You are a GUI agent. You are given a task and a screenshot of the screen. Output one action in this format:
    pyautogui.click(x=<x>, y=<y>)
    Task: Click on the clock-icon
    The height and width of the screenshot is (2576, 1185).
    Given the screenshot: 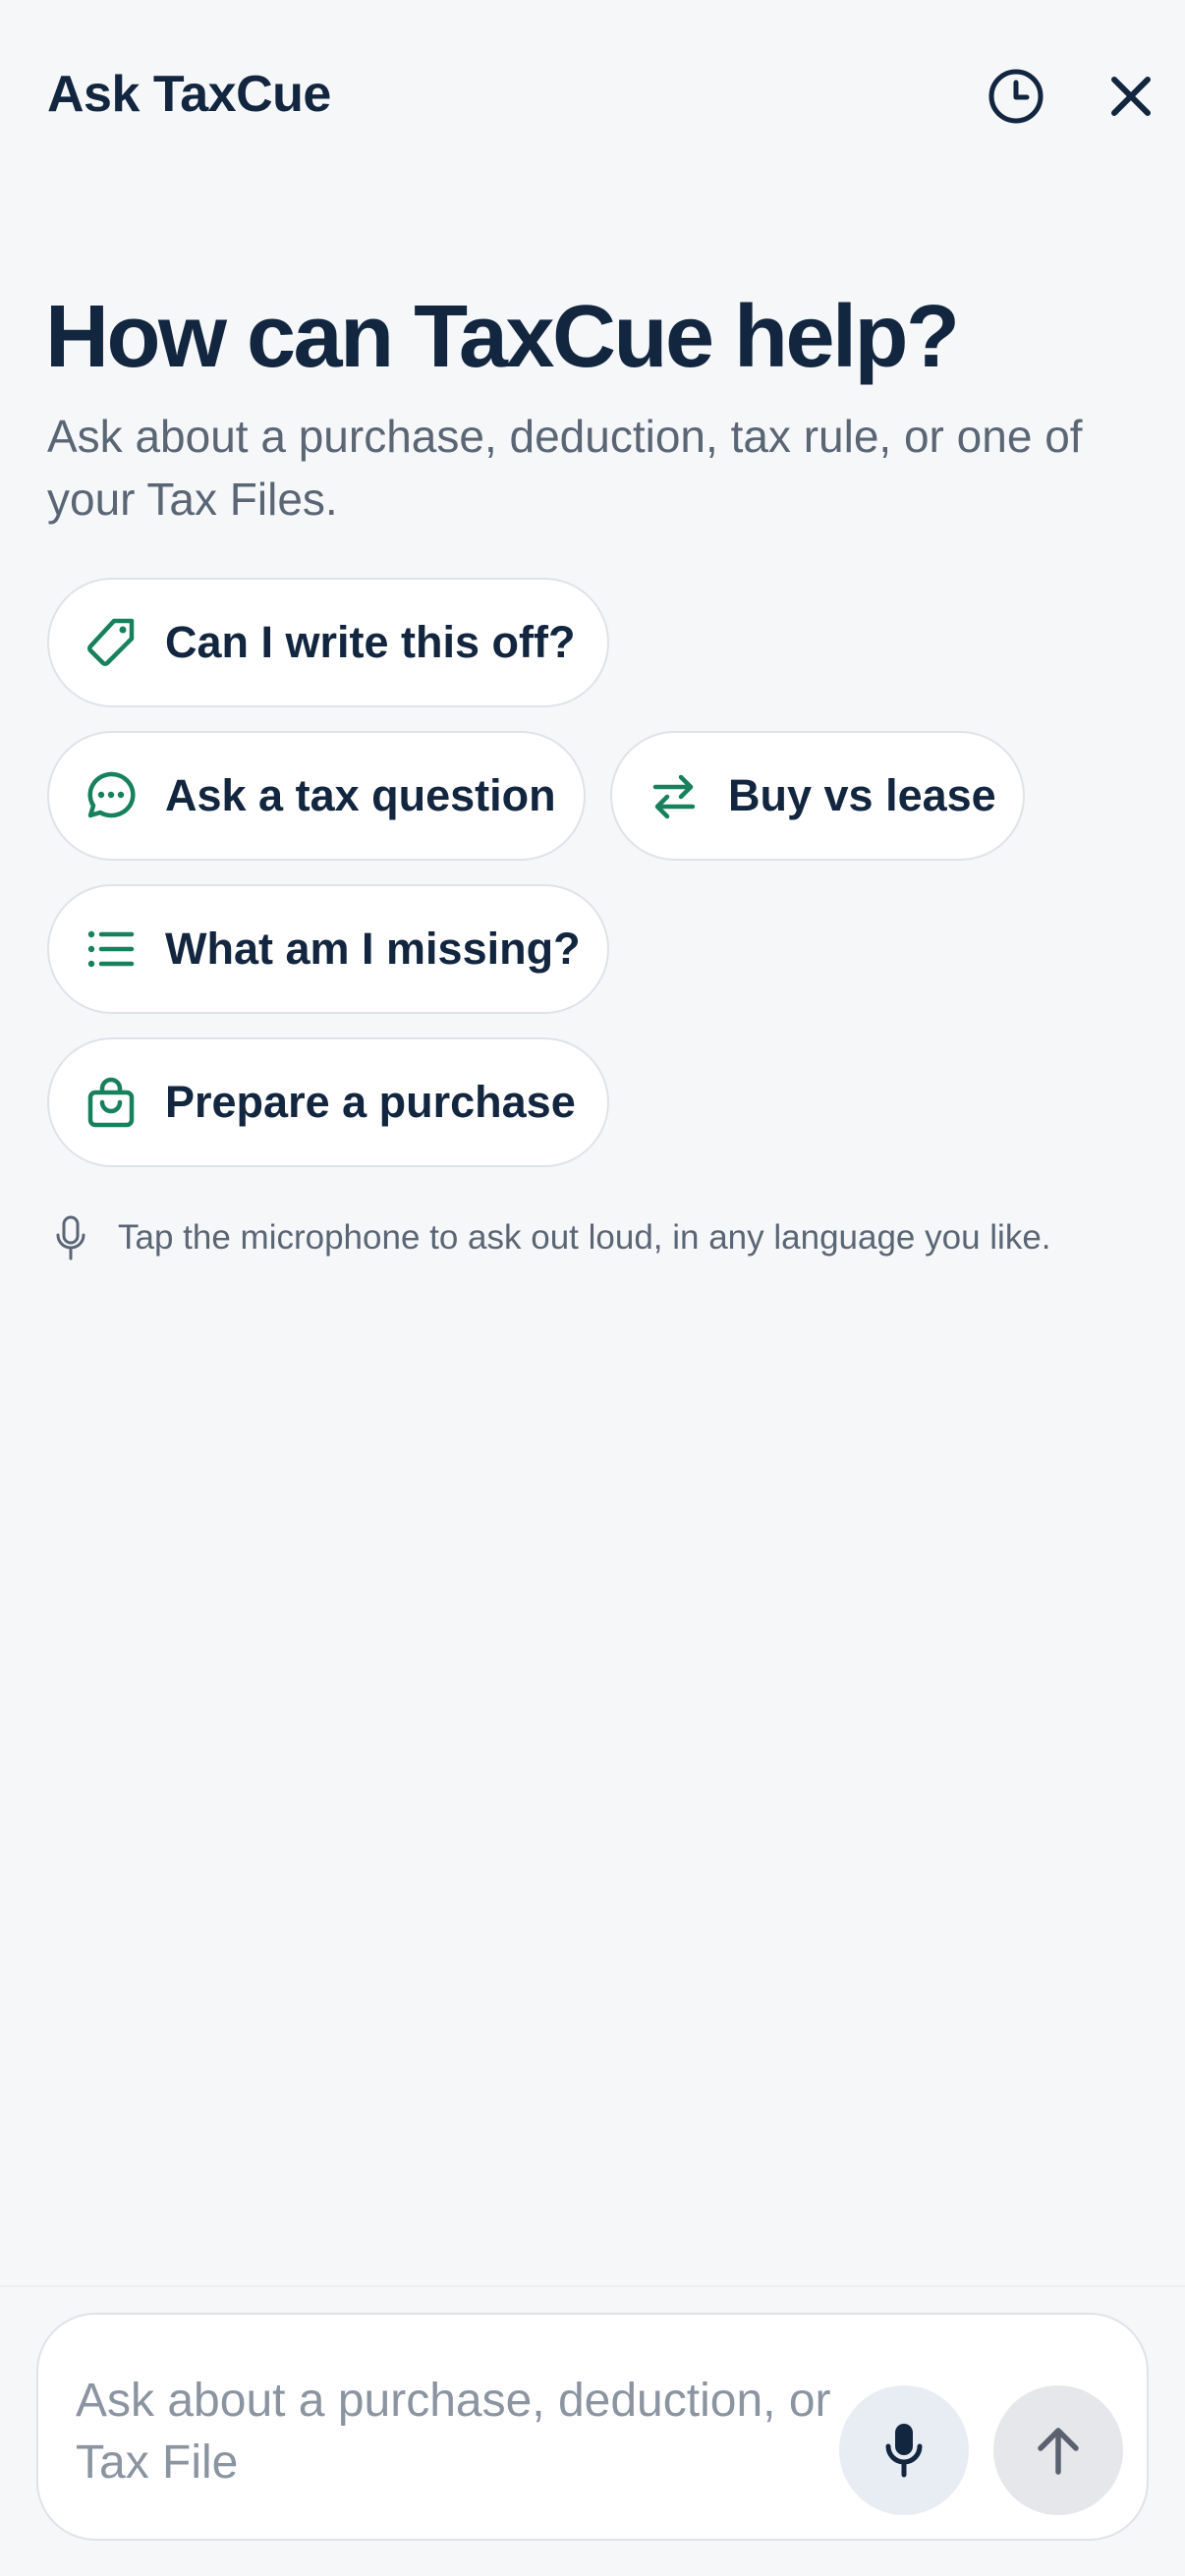 What is the action you would take?
    pyautogui.click(x=1016, y=96)
    